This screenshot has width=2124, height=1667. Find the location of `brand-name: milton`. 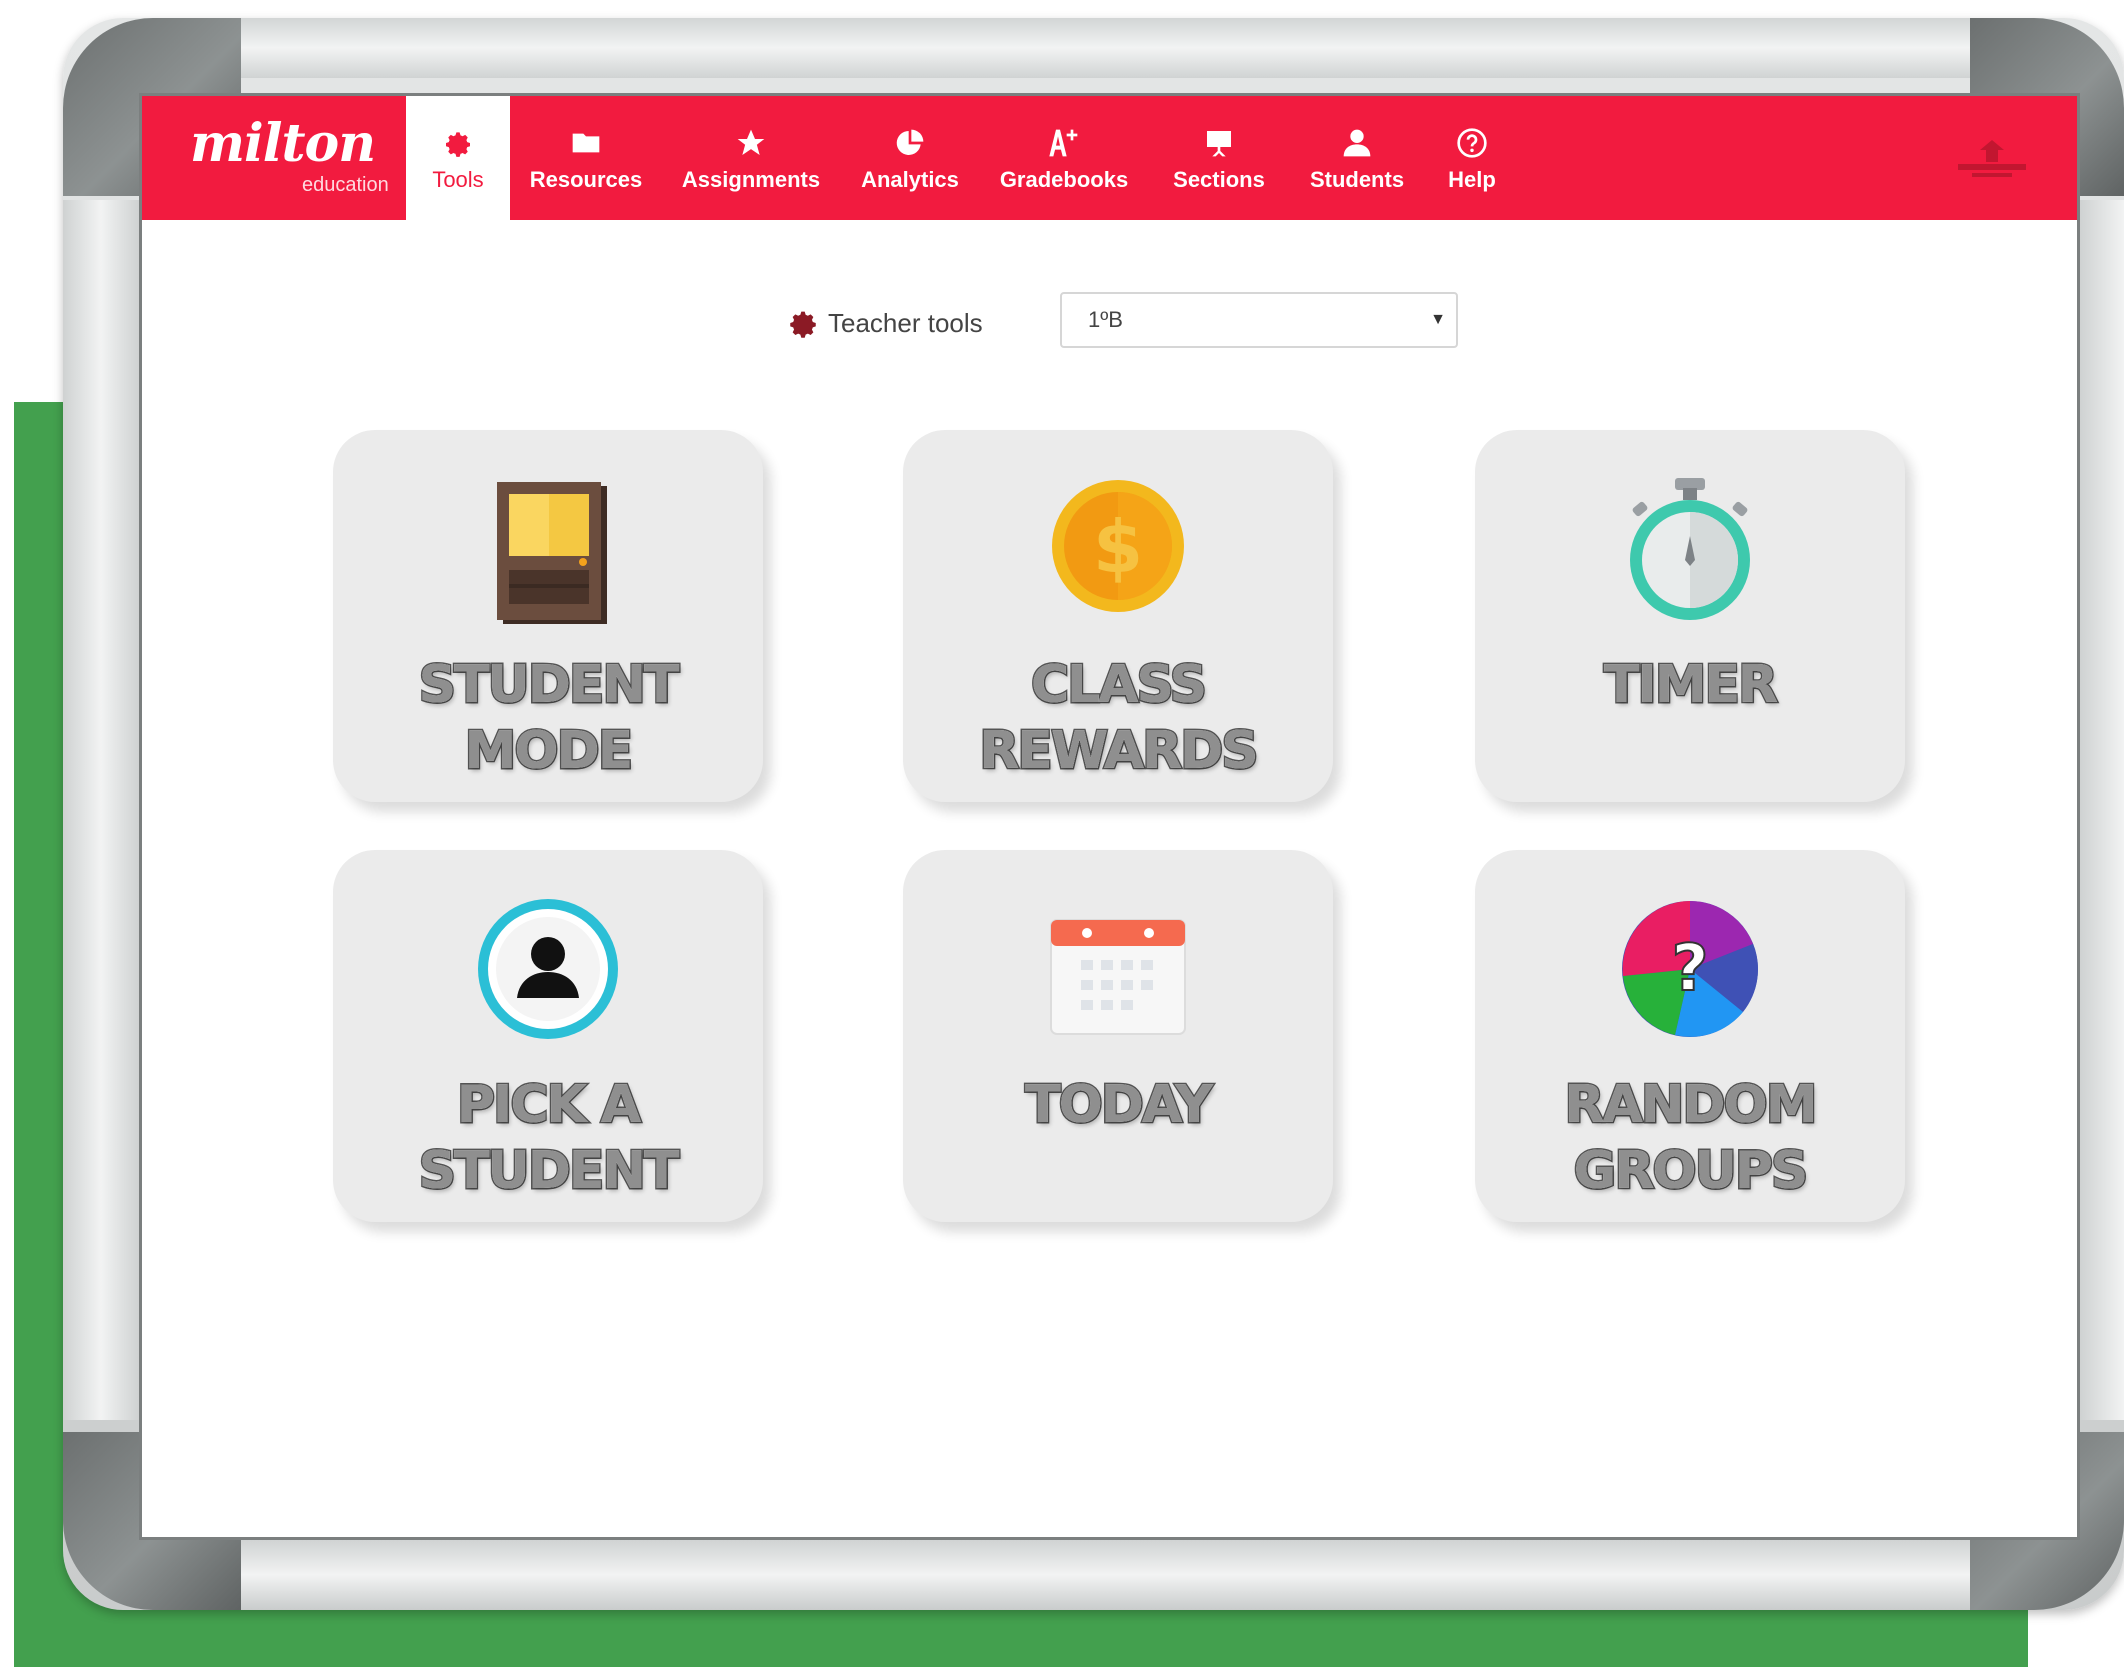

brand-name: milton is located at coordinates (283, 143).